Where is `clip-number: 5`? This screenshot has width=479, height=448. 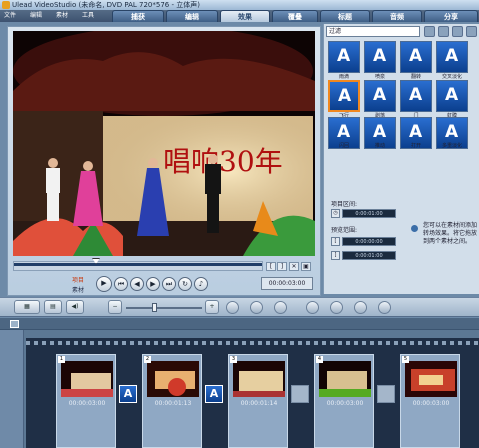 clip-number: 5 is located at coordinates (405, 359).